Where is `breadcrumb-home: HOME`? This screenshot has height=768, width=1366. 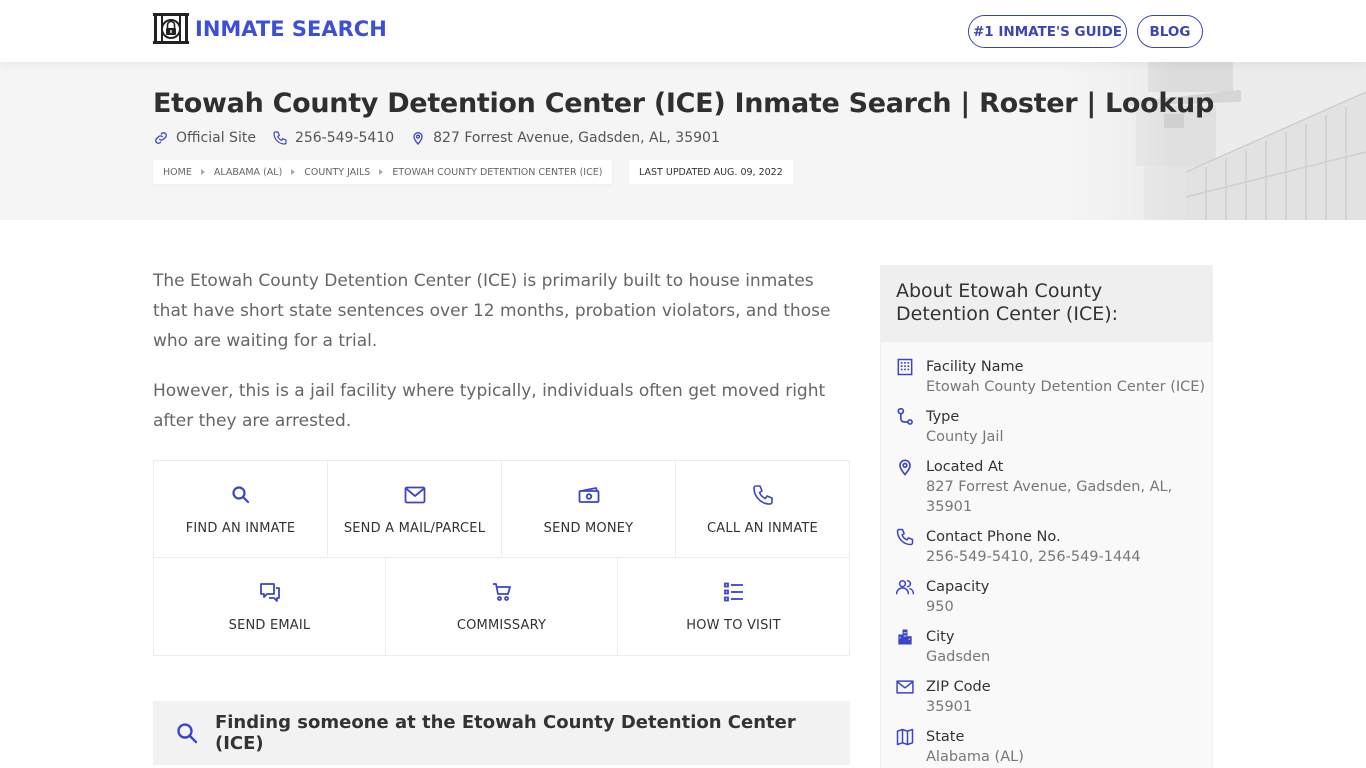
breadcrumb-home: HOME is located at coordinates (177, 172).